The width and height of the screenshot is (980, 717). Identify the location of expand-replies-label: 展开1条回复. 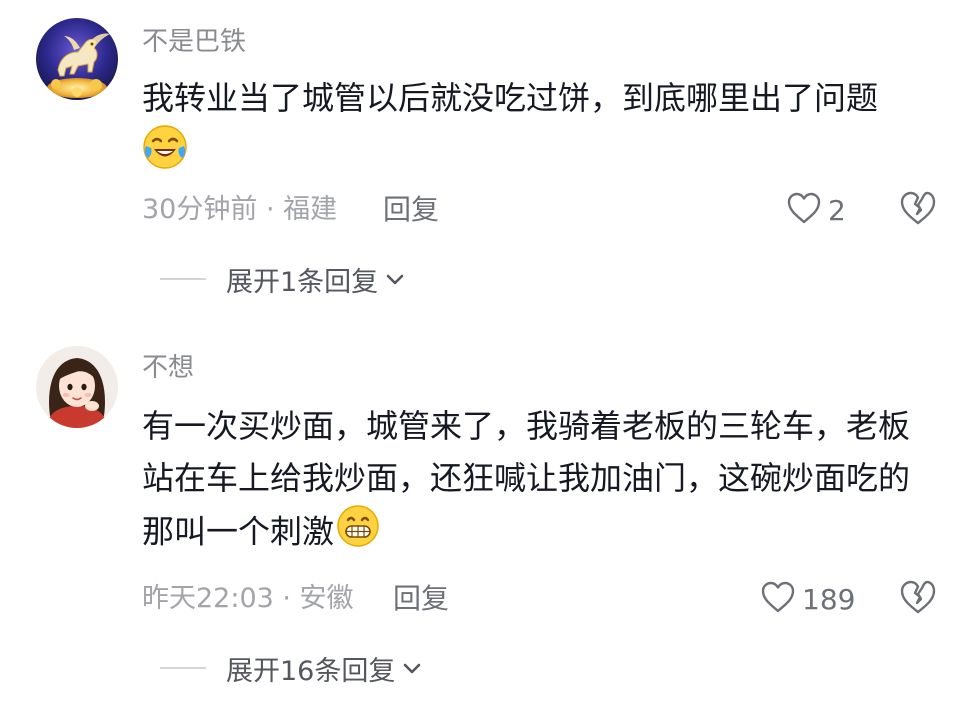
(302, 282).